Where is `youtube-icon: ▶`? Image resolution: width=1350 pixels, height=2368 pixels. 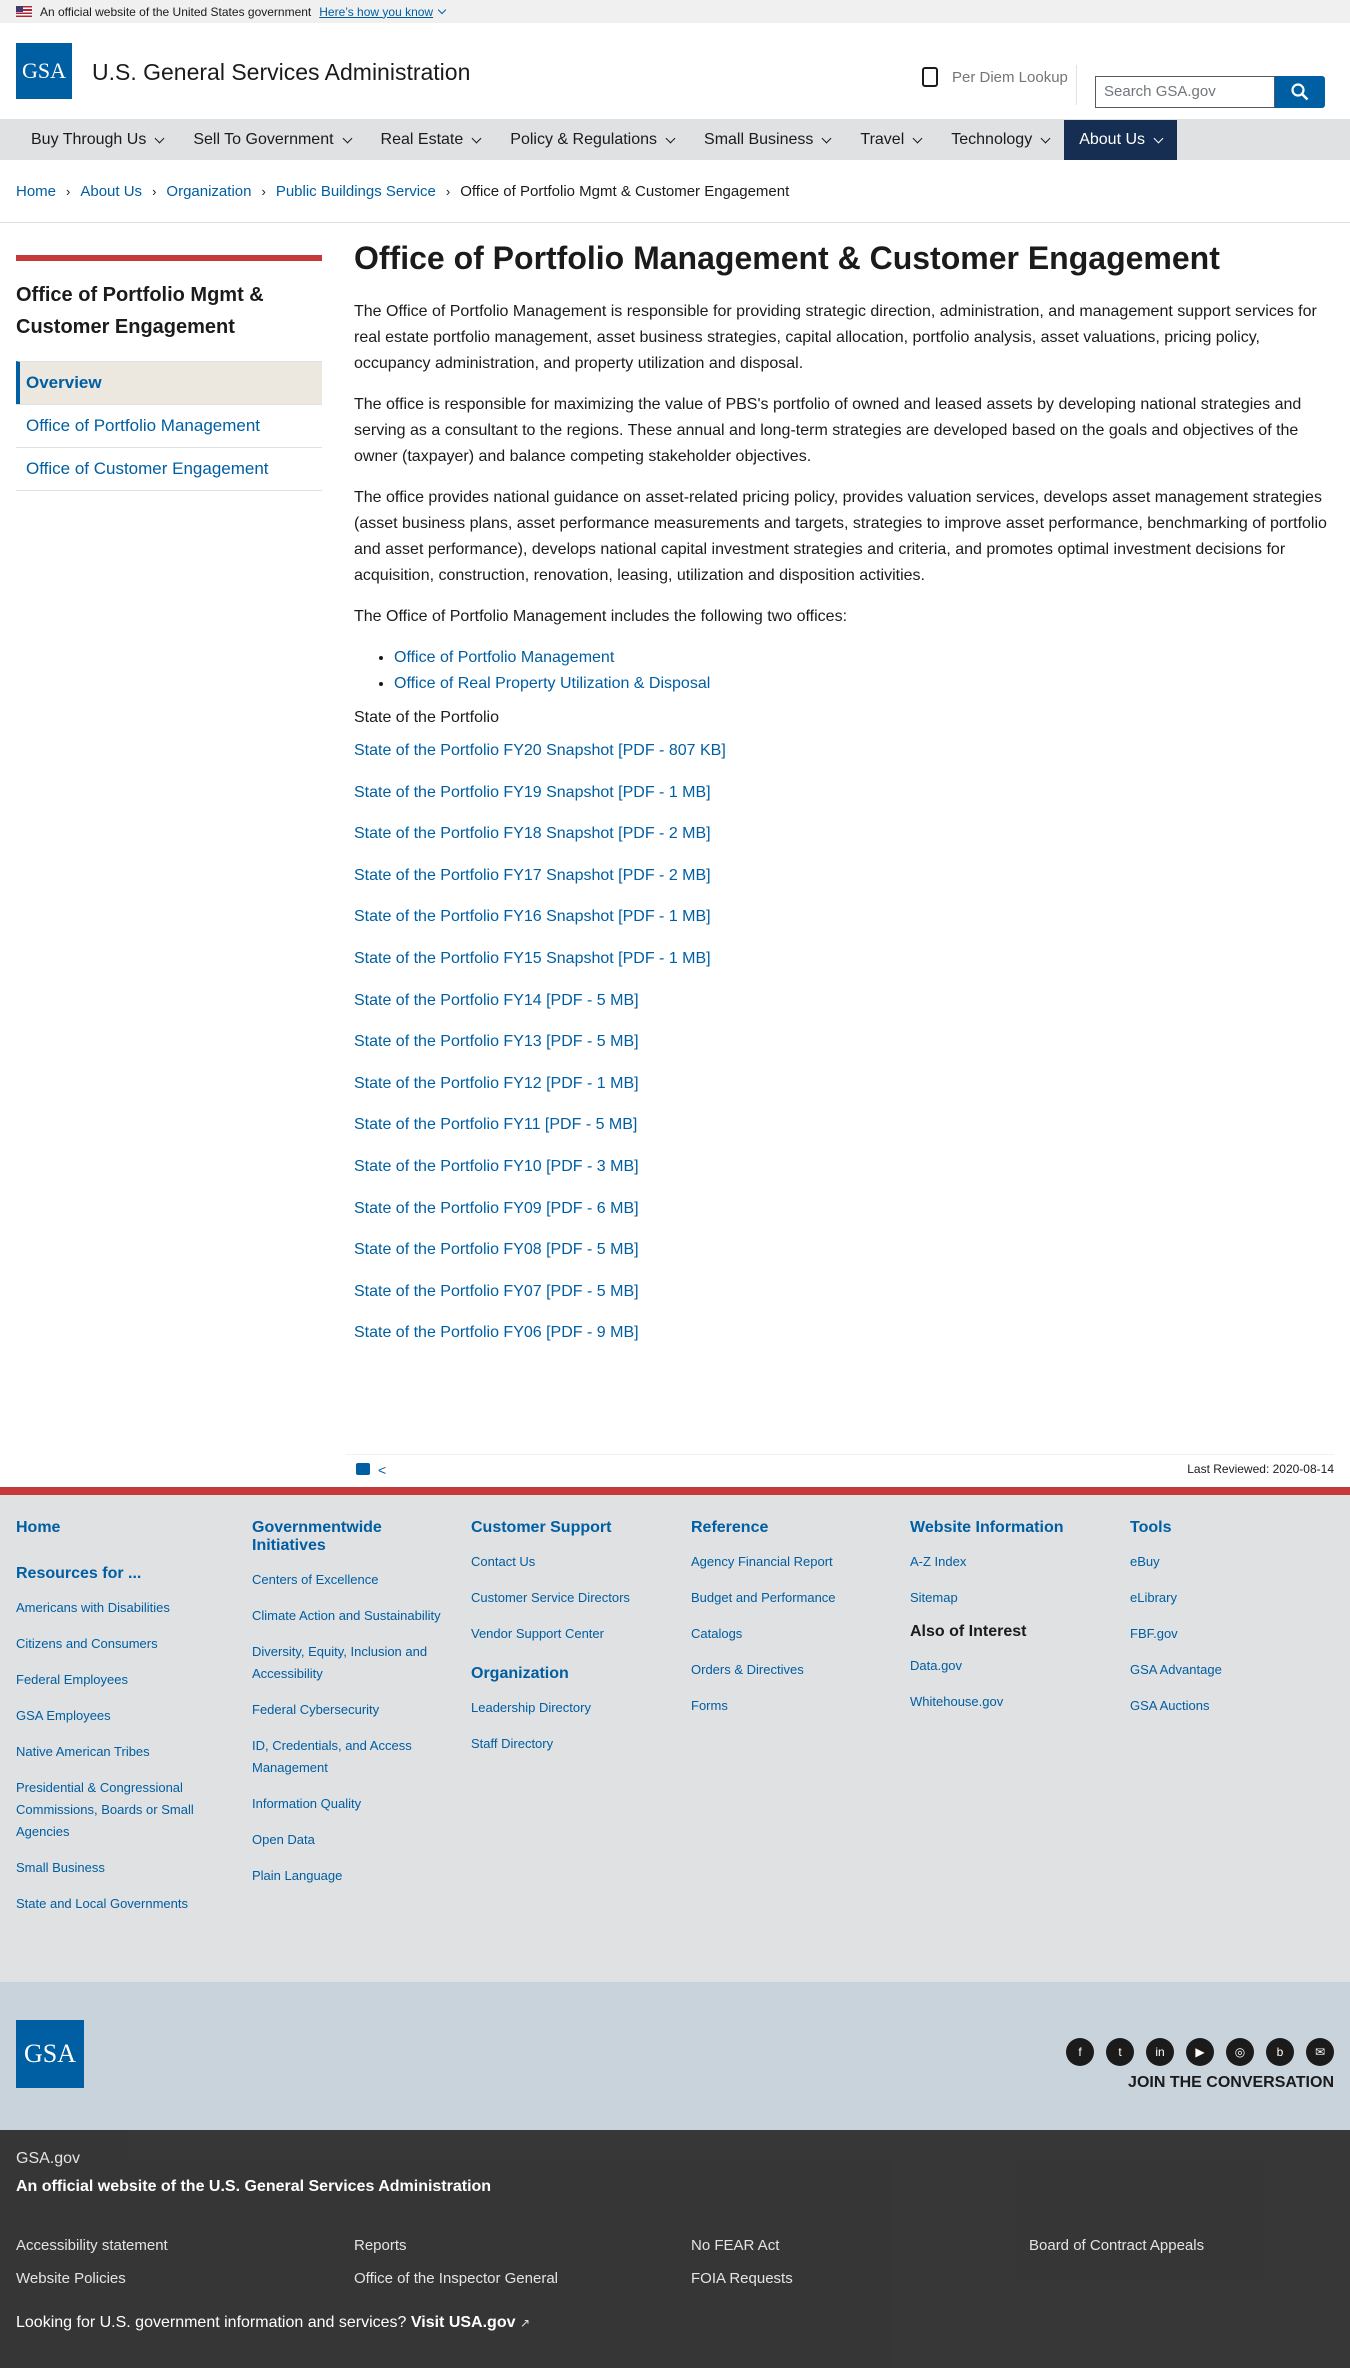
youtube-icon: ▶ is located at coordinates (1200, 2052).